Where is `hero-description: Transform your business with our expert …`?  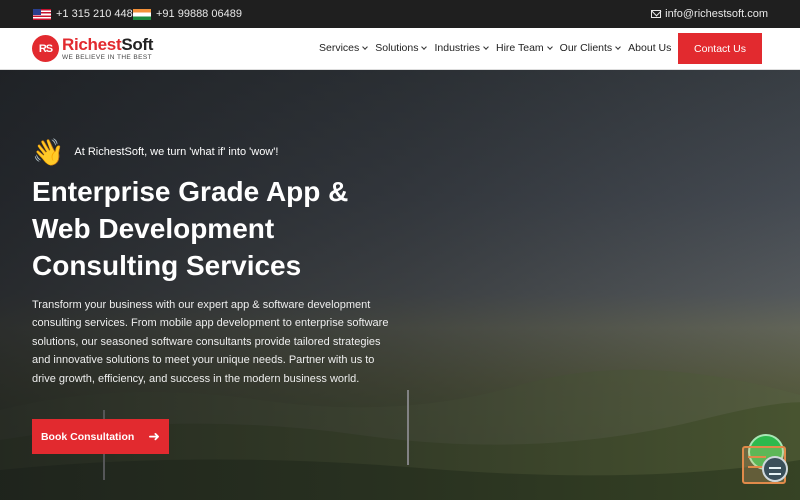
hero-description: Transform your business with our expert … is located at coordinates (210, 342).